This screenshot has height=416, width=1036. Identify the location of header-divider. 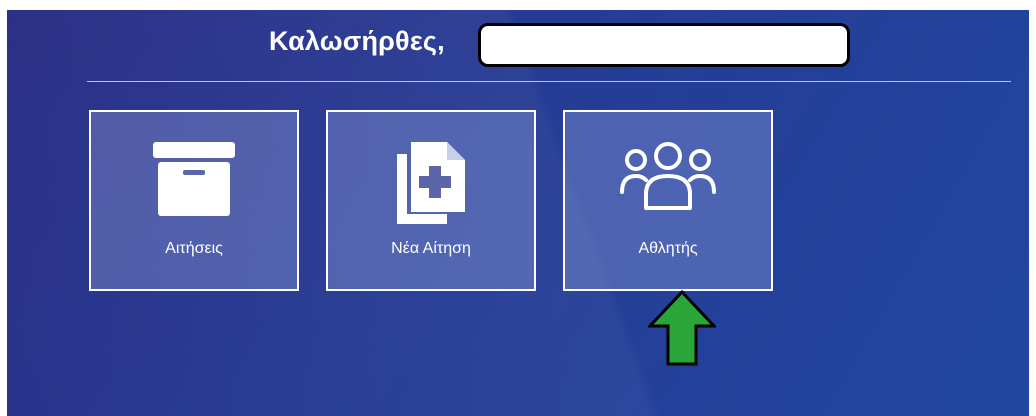
(549, 81).